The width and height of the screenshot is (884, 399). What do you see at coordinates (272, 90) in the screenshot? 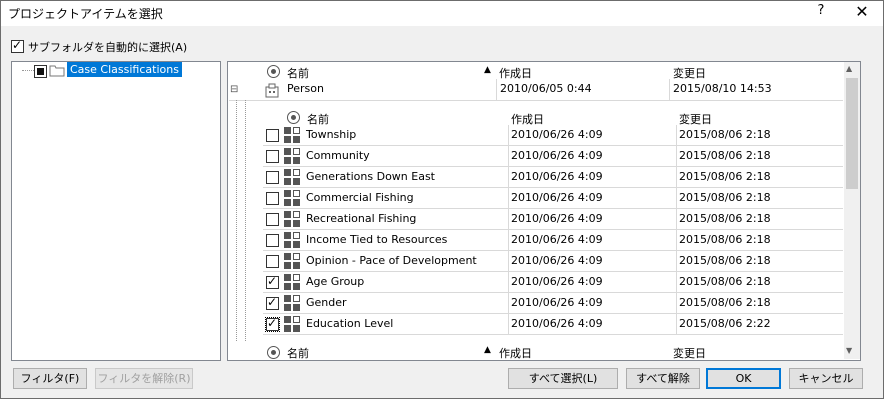
I see `person-classification-icon` at bounding box center [272, 90].